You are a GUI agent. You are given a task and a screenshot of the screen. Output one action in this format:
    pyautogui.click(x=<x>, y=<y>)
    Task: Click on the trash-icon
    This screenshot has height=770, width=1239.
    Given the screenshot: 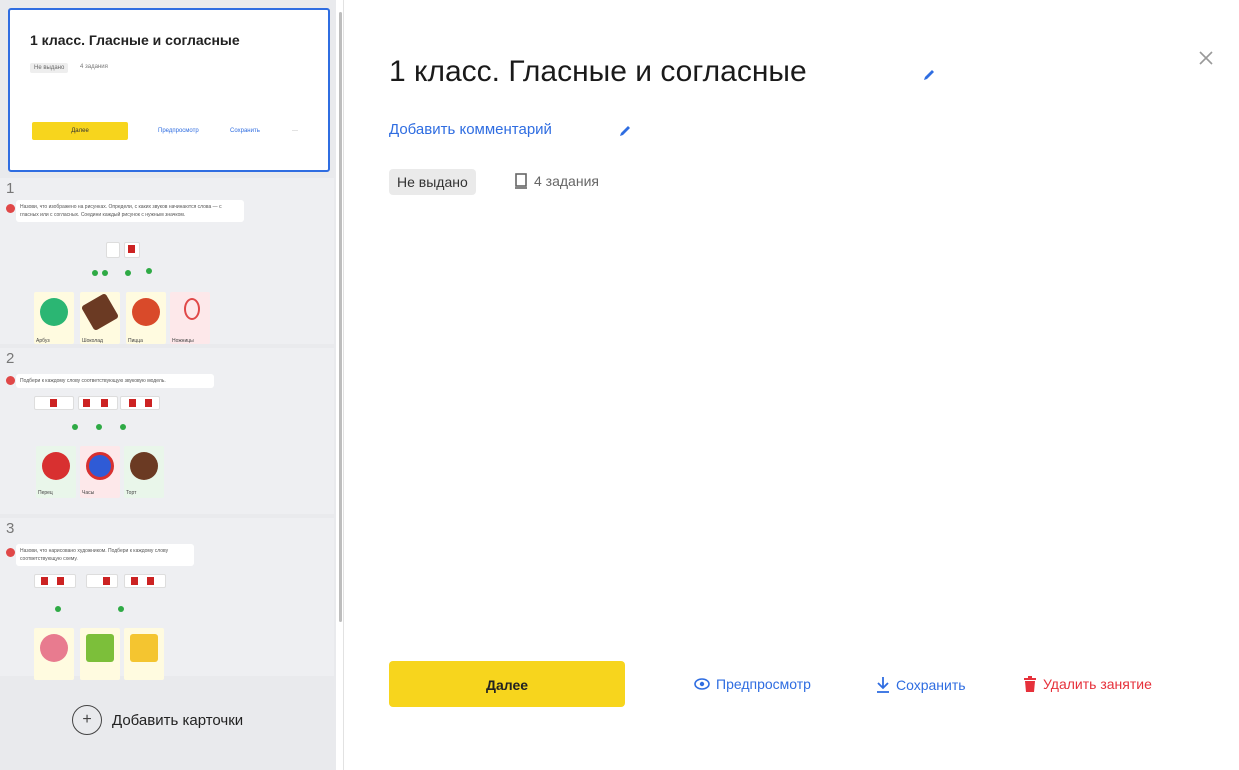 What is the action you would take?
    pyautogui.click(x=1030, y=684)
    